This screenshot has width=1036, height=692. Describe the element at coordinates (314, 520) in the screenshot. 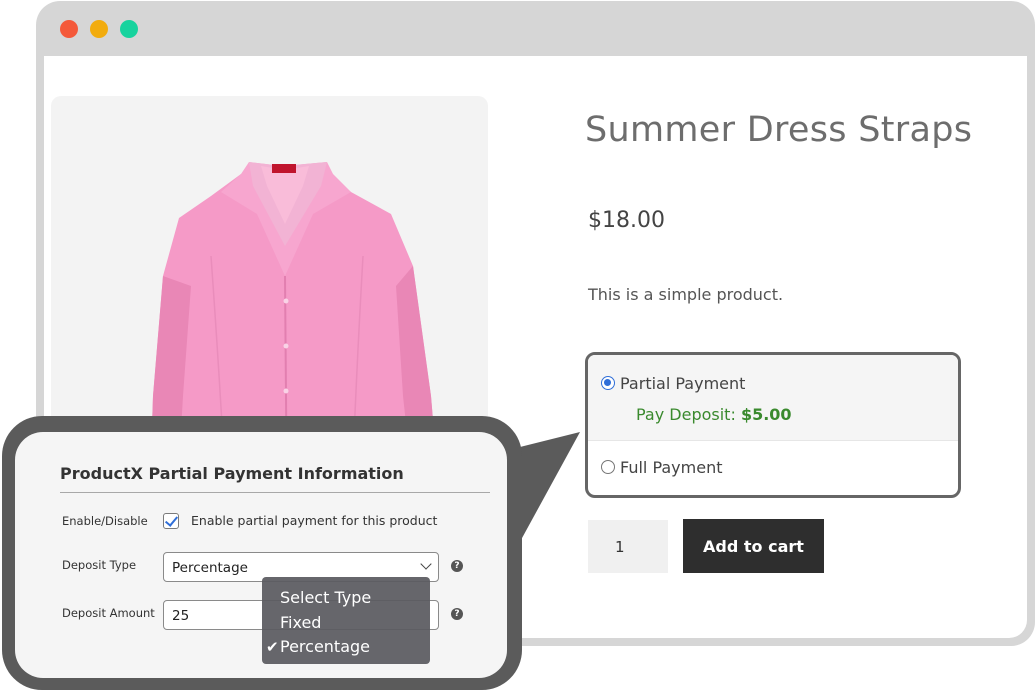

I see `enable-partial-payment-label: Enable partial payment for this product` at that location.